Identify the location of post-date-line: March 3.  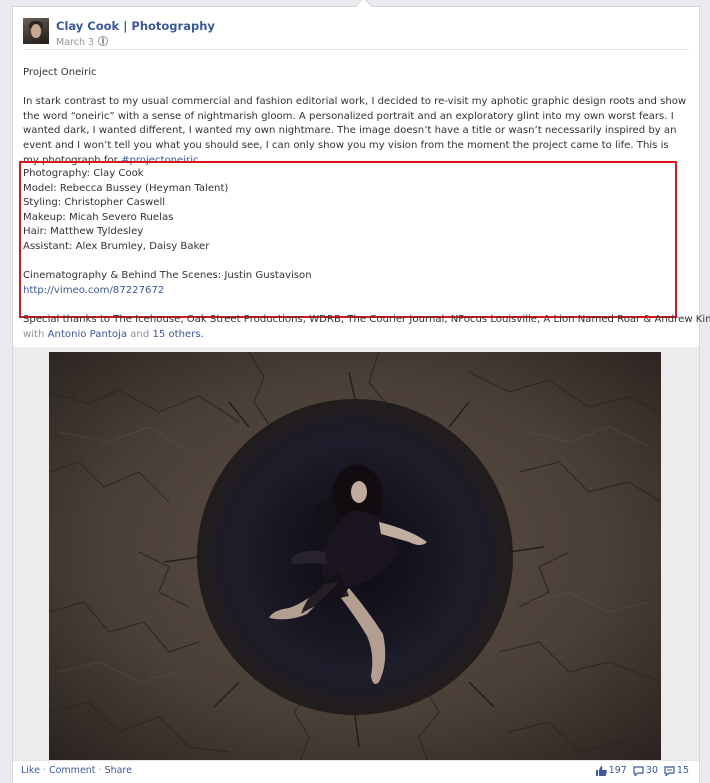
(82, 42).